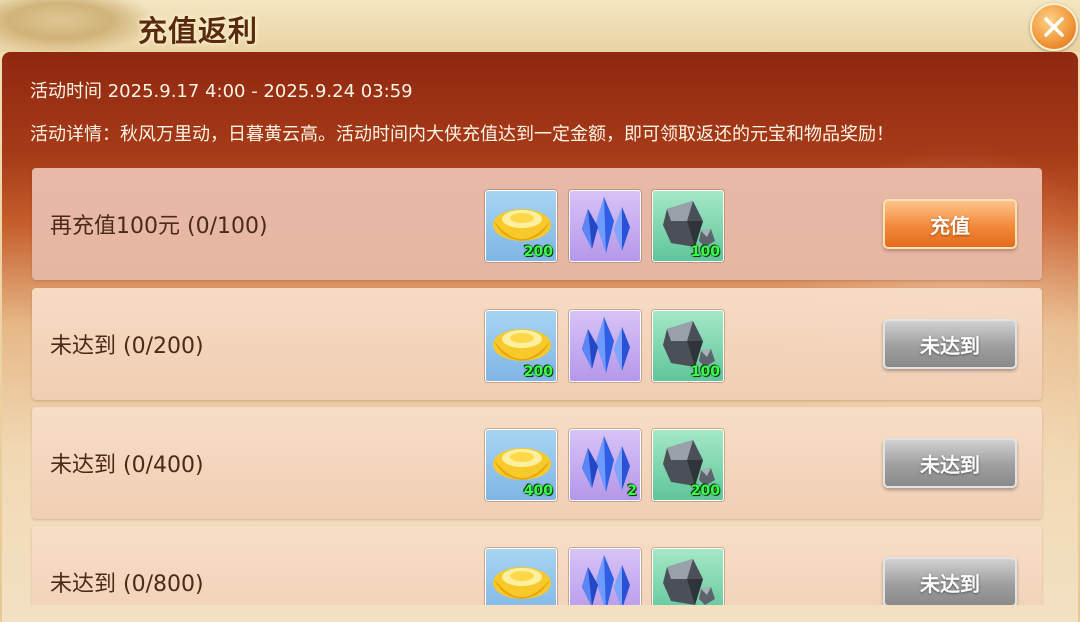  Describe the element at coordinates (75, 26) in the screenshot. I see `title-decoration` at that location.